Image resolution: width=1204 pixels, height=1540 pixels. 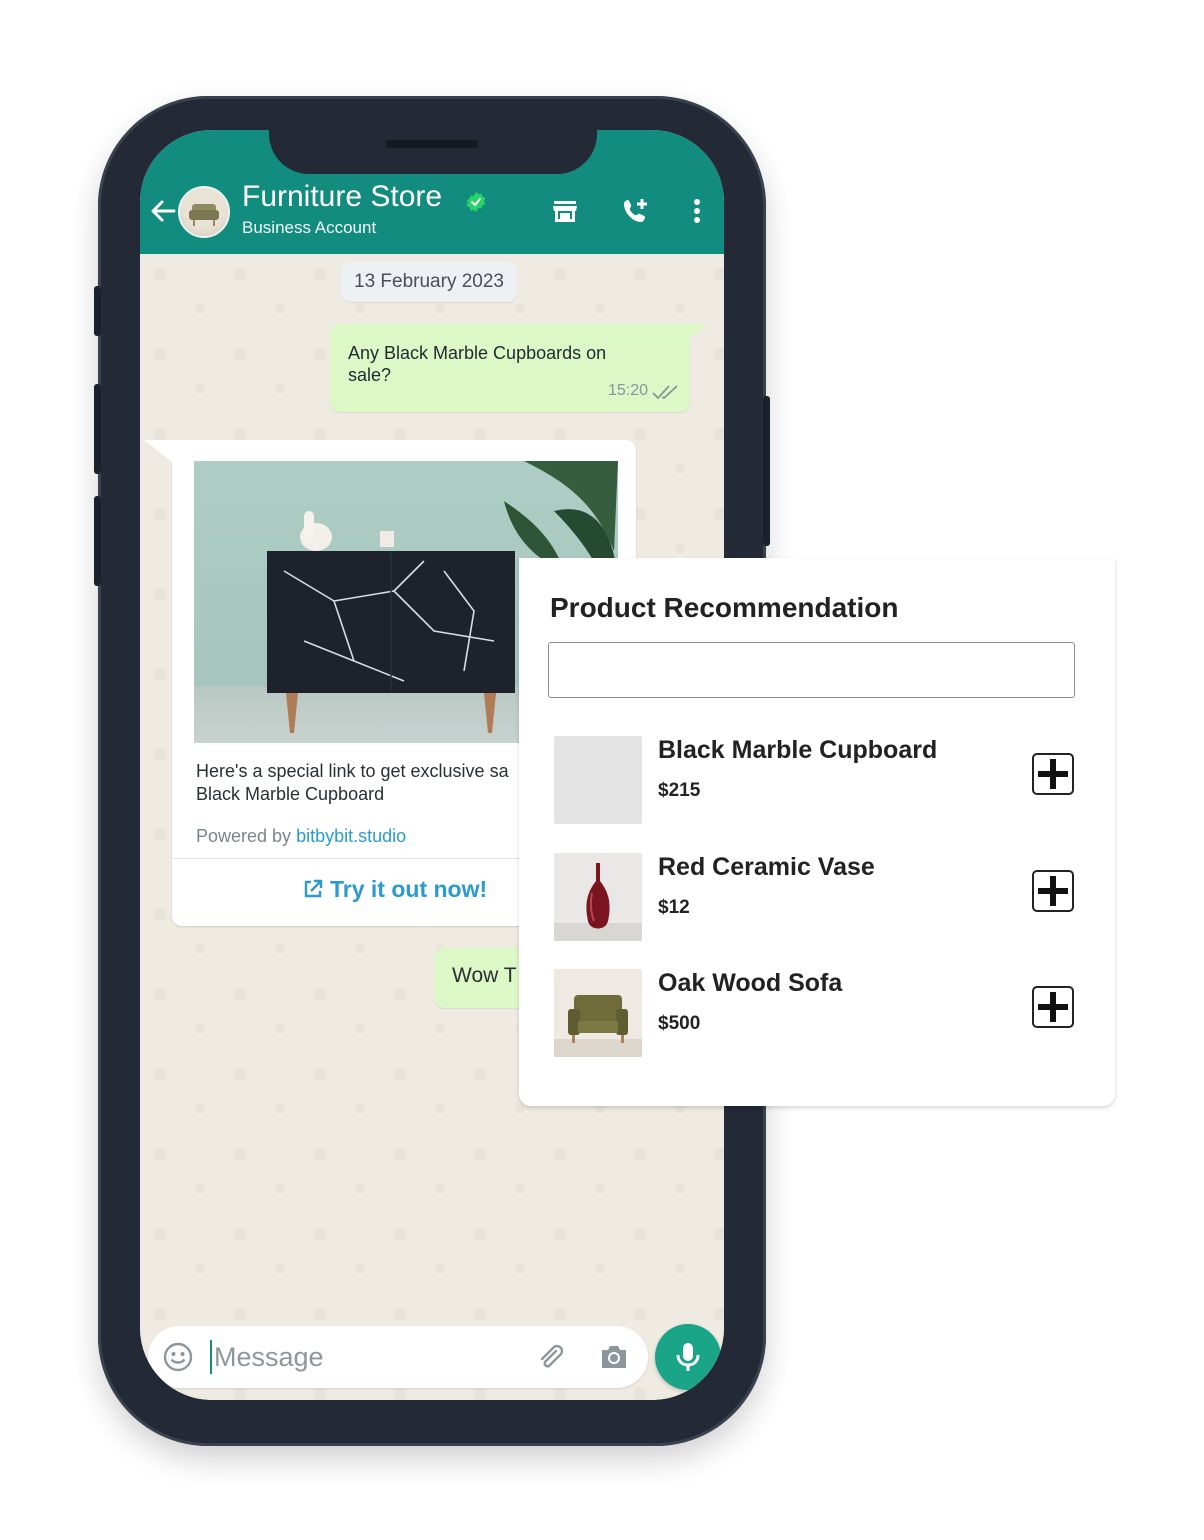 What do you see at coordinates (627, 390) in the screenshot?
I see `message-time: 15:20` at bounding box center [627, 390].